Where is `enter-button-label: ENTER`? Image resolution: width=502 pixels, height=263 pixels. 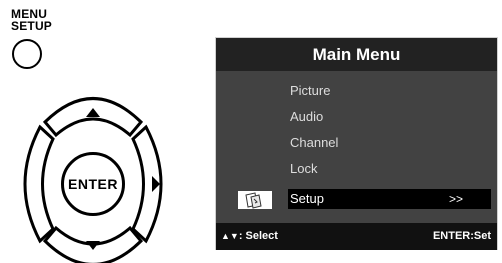 enter-button-label: ENTER is located at coordinates (93, 184).